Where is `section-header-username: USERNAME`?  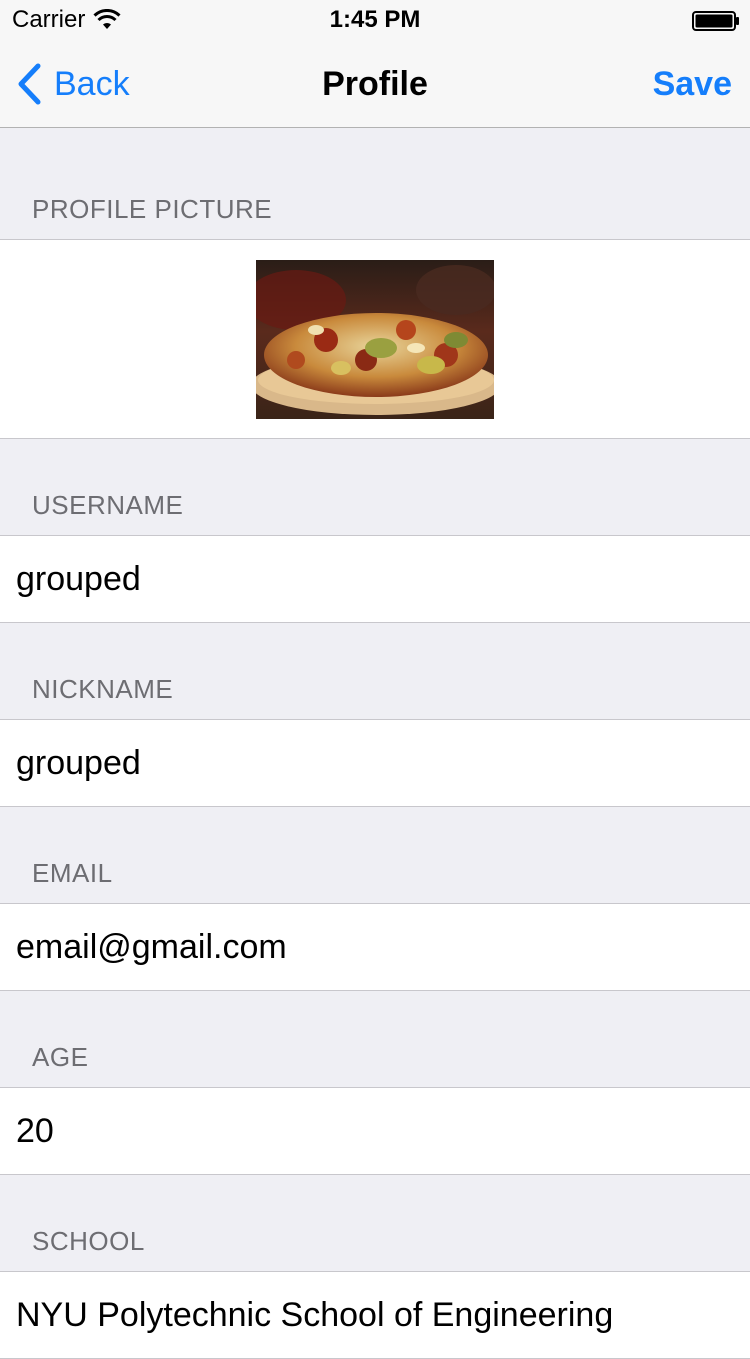
section-header-username: USERNAME is located at coordinates (375, 487).